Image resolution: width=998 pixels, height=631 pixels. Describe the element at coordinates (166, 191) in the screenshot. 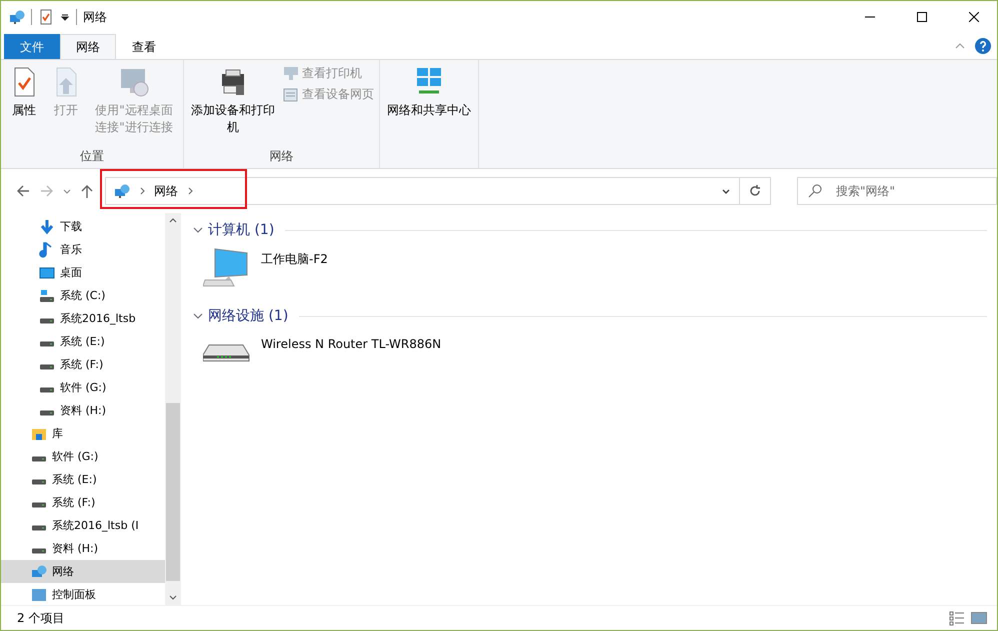

I see `breadcrumb: 网络` at that location.